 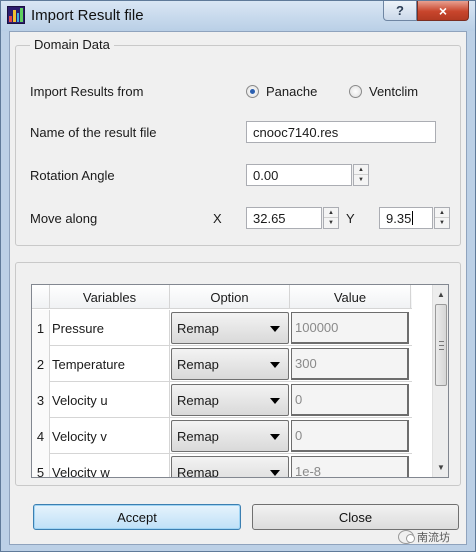 I want to click on y-input: 9.35, so click(x=406, y=218).